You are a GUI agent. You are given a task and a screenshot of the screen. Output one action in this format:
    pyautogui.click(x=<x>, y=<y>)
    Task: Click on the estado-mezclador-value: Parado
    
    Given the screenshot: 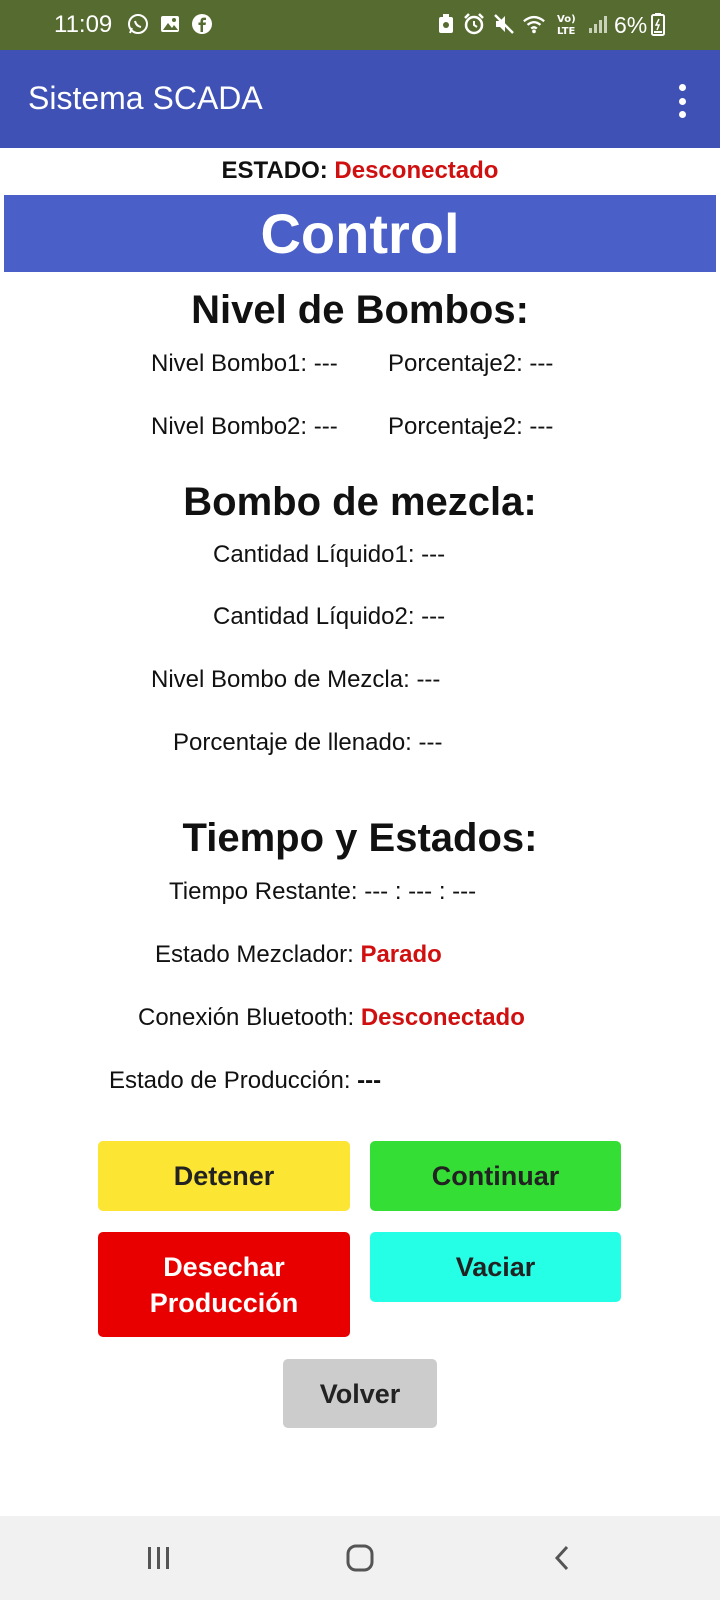 What is the action you would take?
    pyautogui.click(x=401, y=954)
    